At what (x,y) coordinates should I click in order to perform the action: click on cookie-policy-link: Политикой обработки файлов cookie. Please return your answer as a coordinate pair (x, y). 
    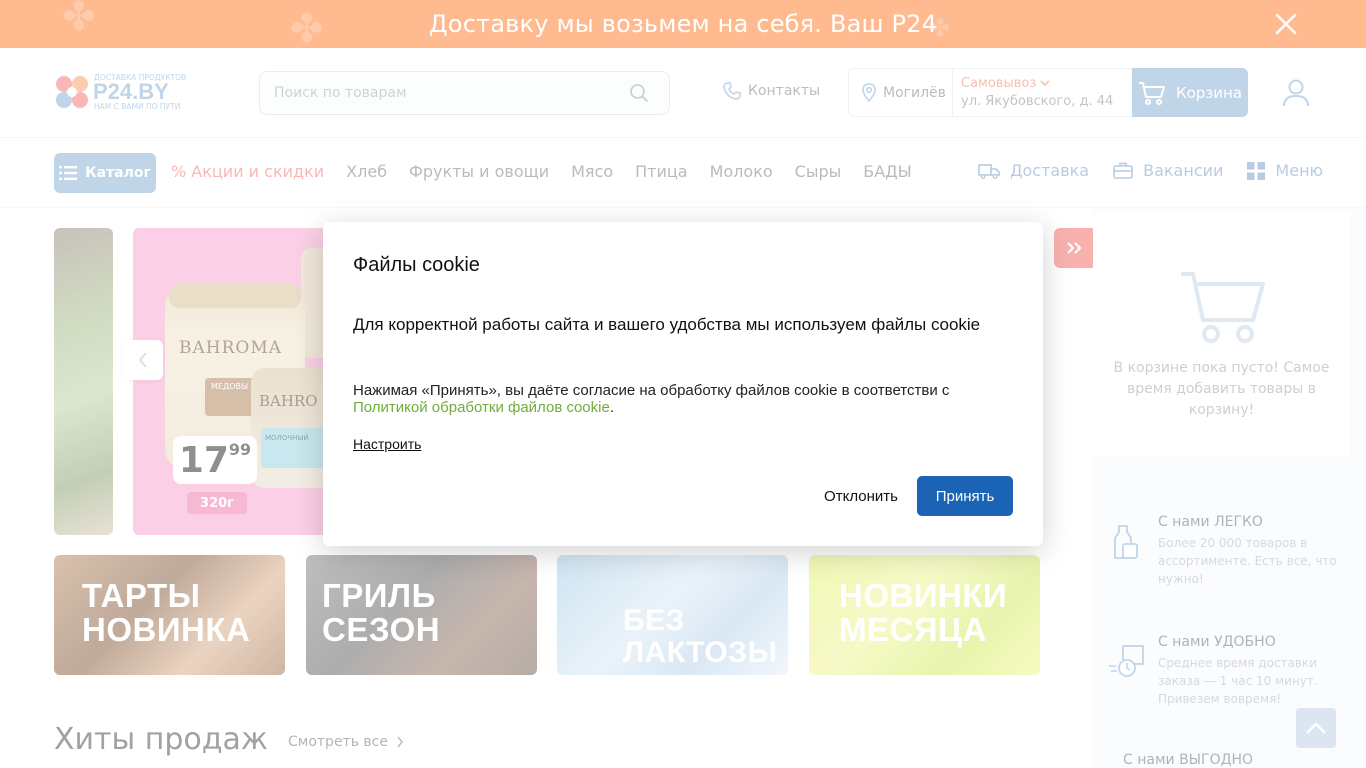
    Looking at the image, I should click on (481, 407).